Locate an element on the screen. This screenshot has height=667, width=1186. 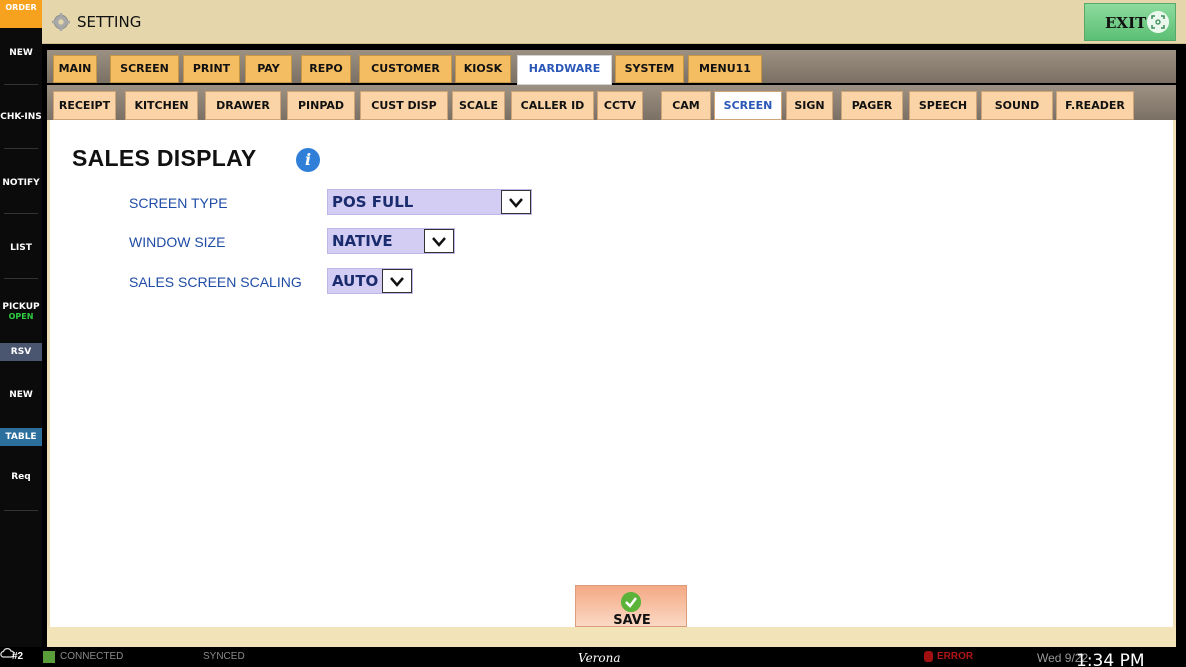
exit-button: EXIT is located at coordinates (1130, 22).